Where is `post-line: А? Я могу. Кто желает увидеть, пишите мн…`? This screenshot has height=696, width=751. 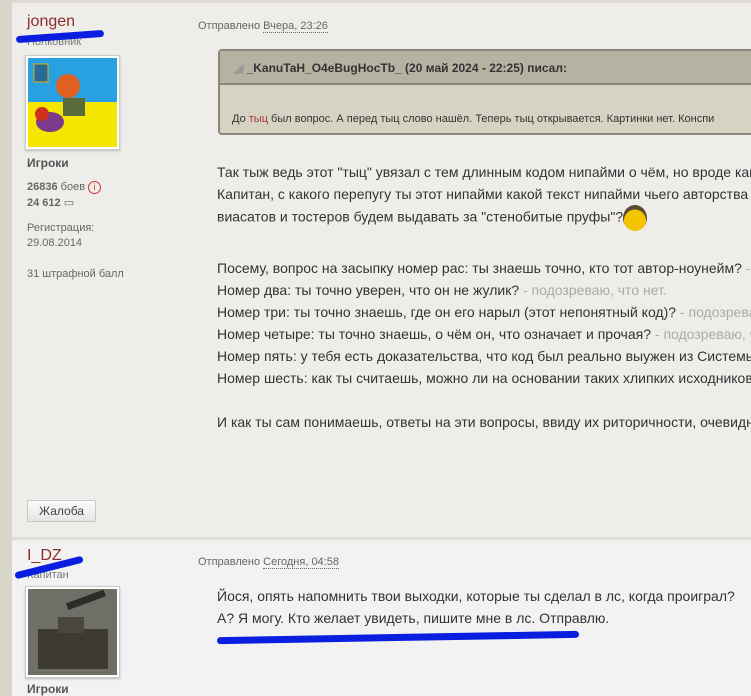 post-line: А? Я могу. Кто желает увидеть, пишите мн… is located at coordinates (413, 618).